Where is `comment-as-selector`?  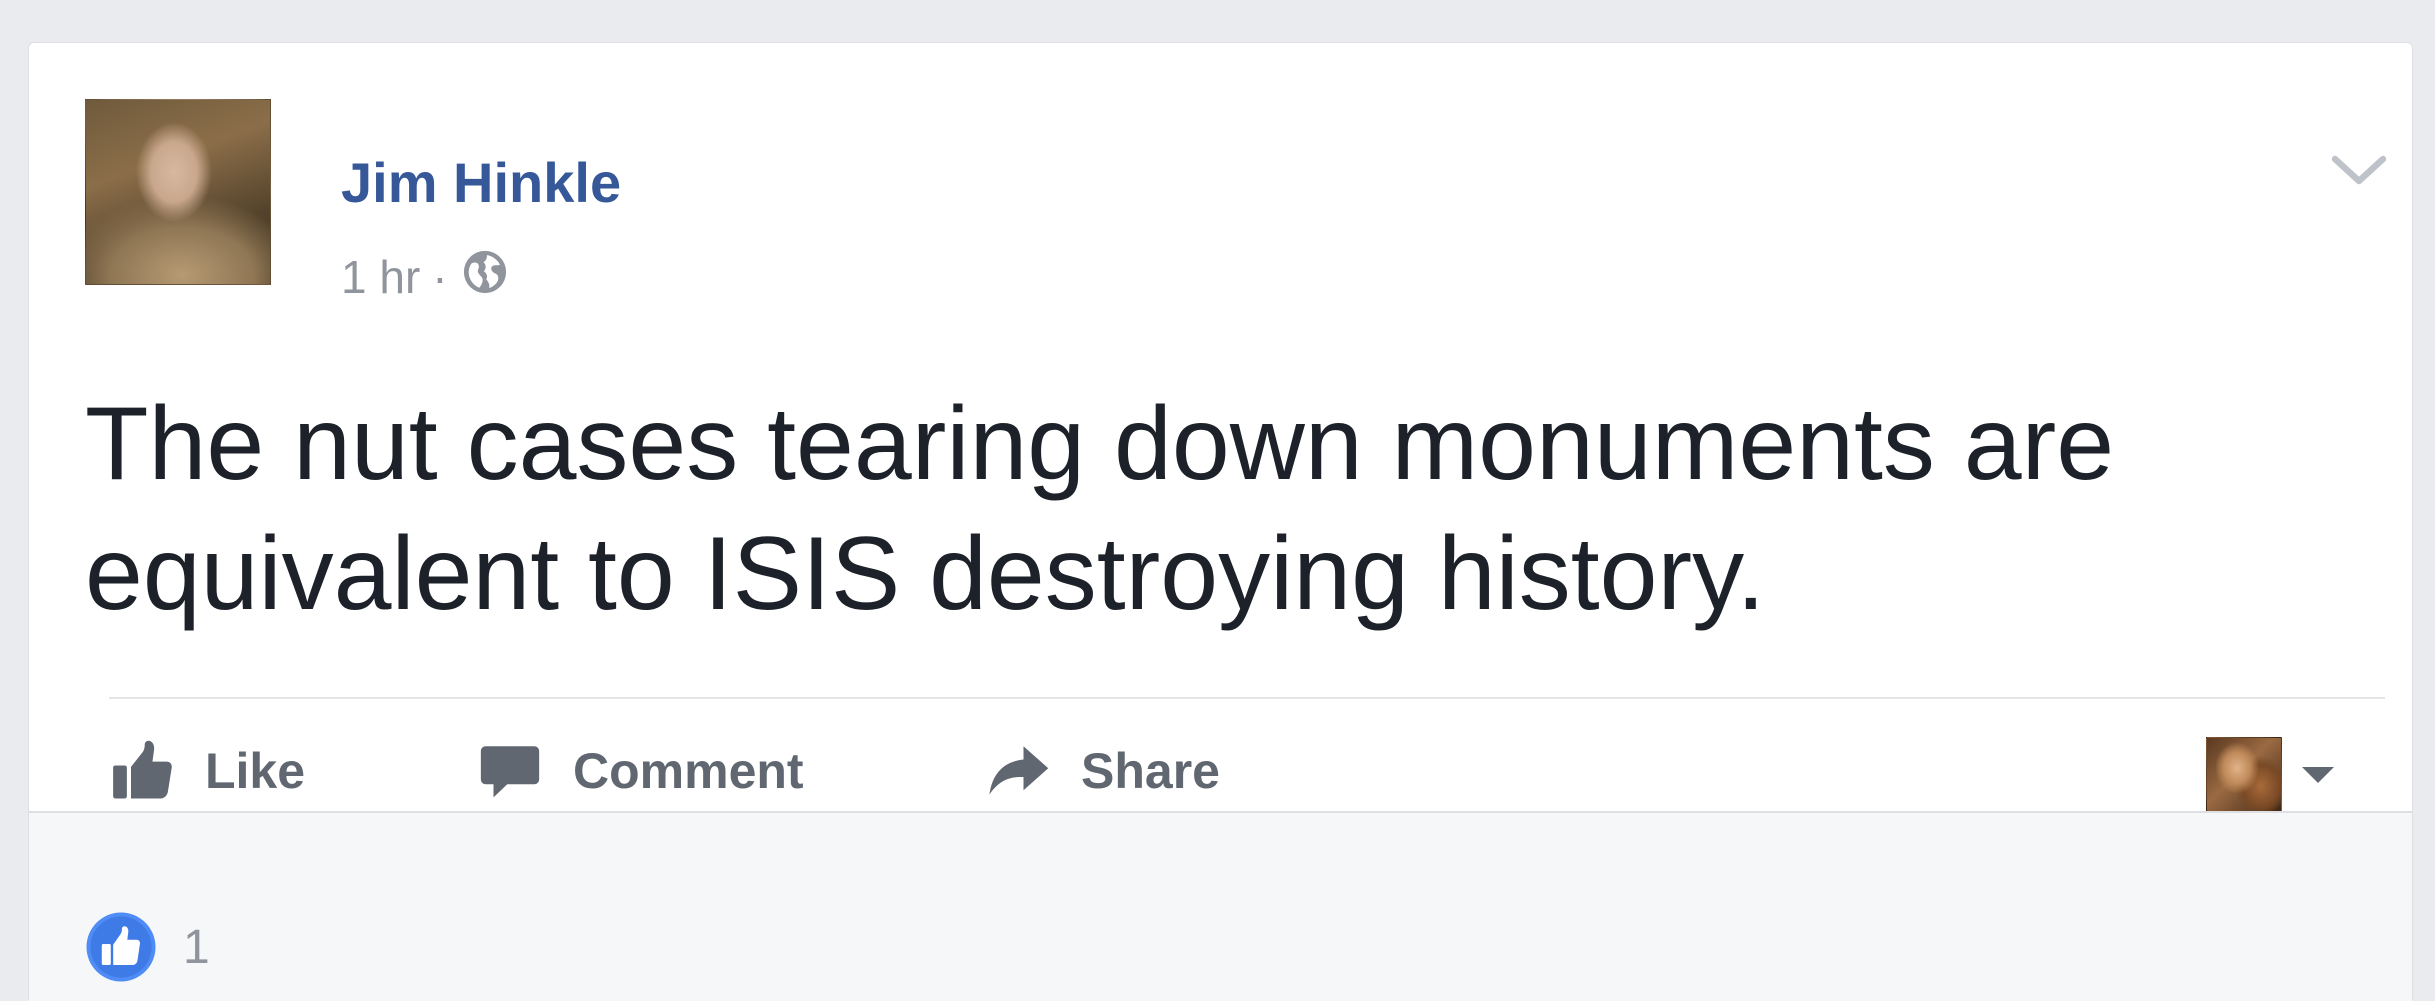 comment-as-selector is located at coordinates (2271, 775).